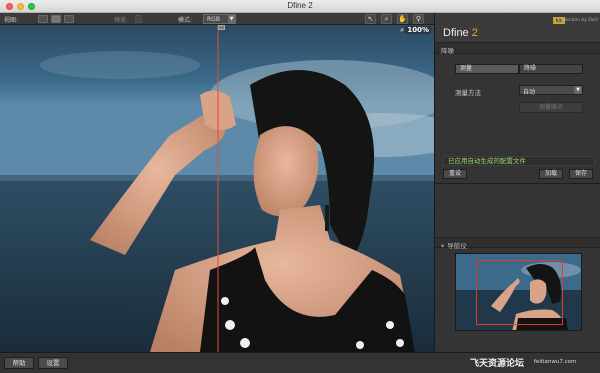 This screenshot has width=600, height=373. Describe the element at coordinates (69, 19) in the screenshot. I see `side-by-side-view-button` at that location.